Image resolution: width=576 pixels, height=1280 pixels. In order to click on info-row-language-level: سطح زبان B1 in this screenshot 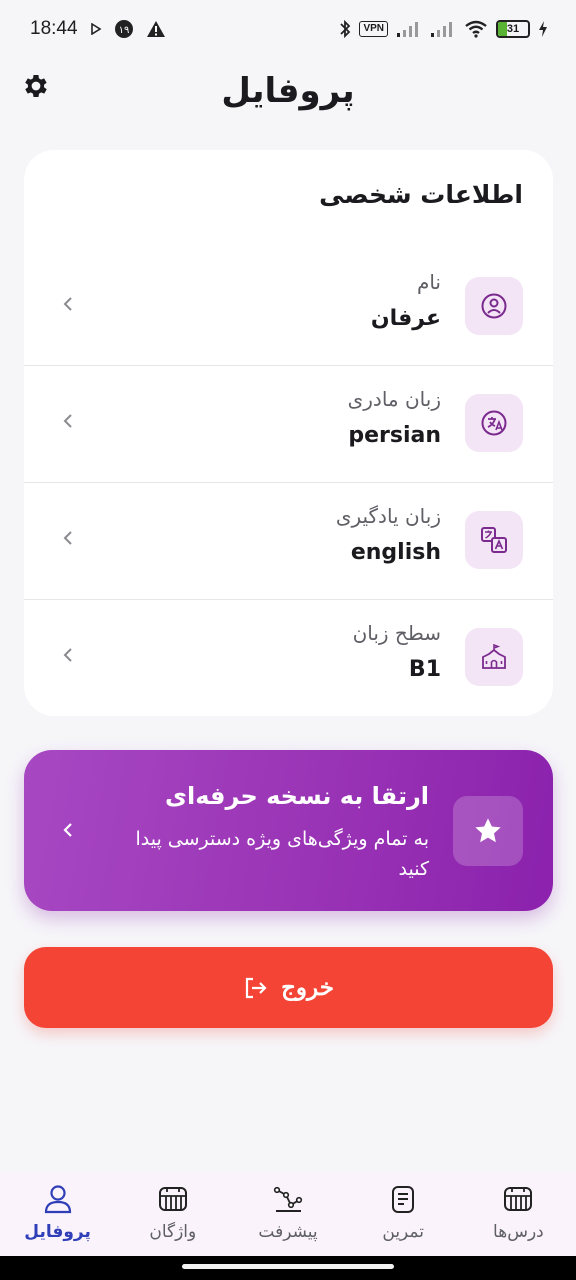, I will do `click(288, 657)`.